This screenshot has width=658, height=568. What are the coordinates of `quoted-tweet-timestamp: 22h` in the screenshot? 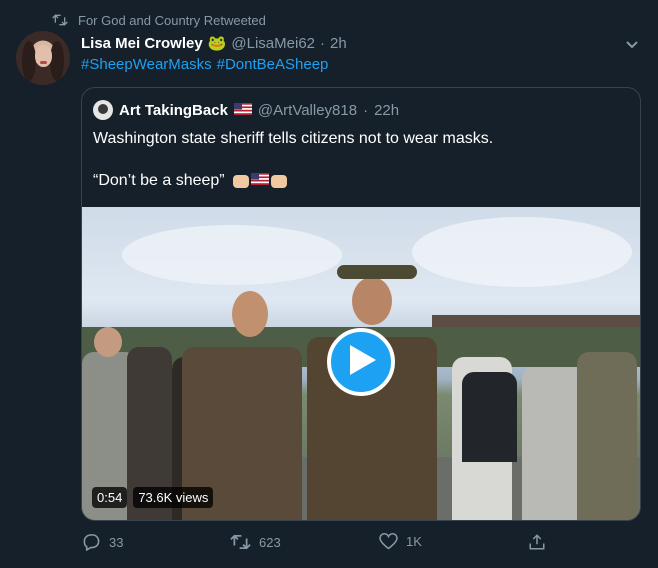 It's located at (386, 110).